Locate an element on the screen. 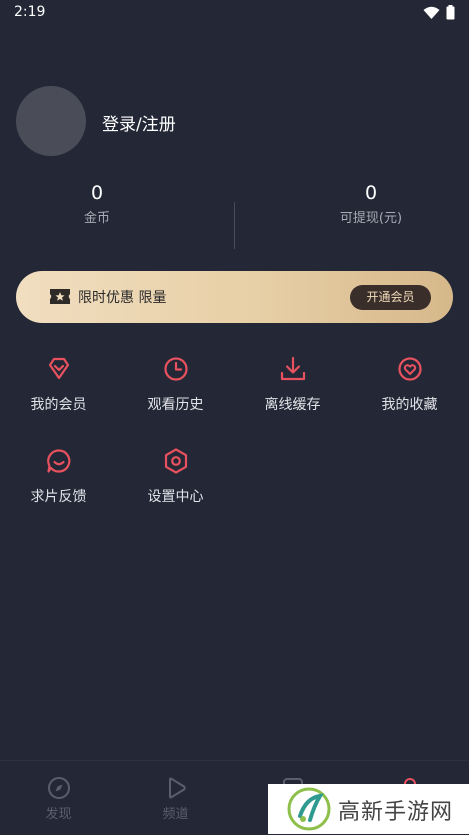 Image resolution: width=469 pixels, height=835 pixels. ticket-star-icon is located at coordinates (60, 296).